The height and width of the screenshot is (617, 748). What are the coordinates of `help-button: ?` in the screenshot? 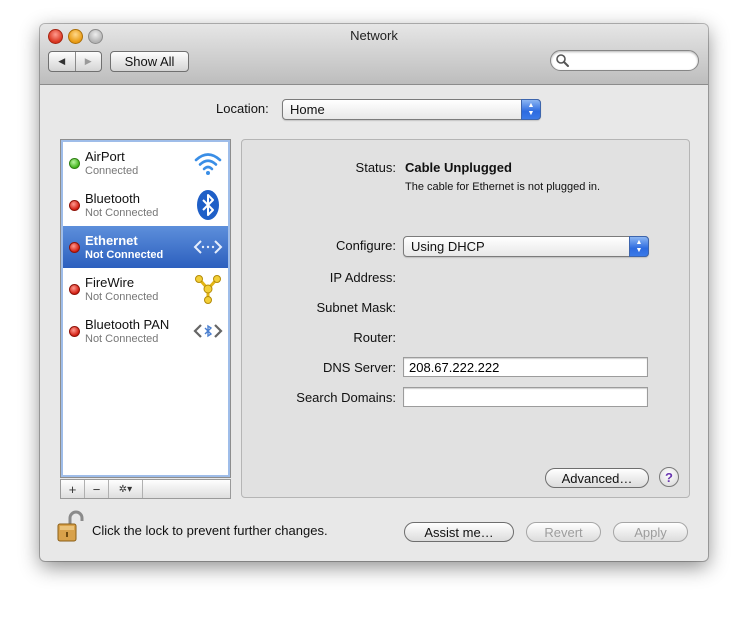 It's located at (669, 477).